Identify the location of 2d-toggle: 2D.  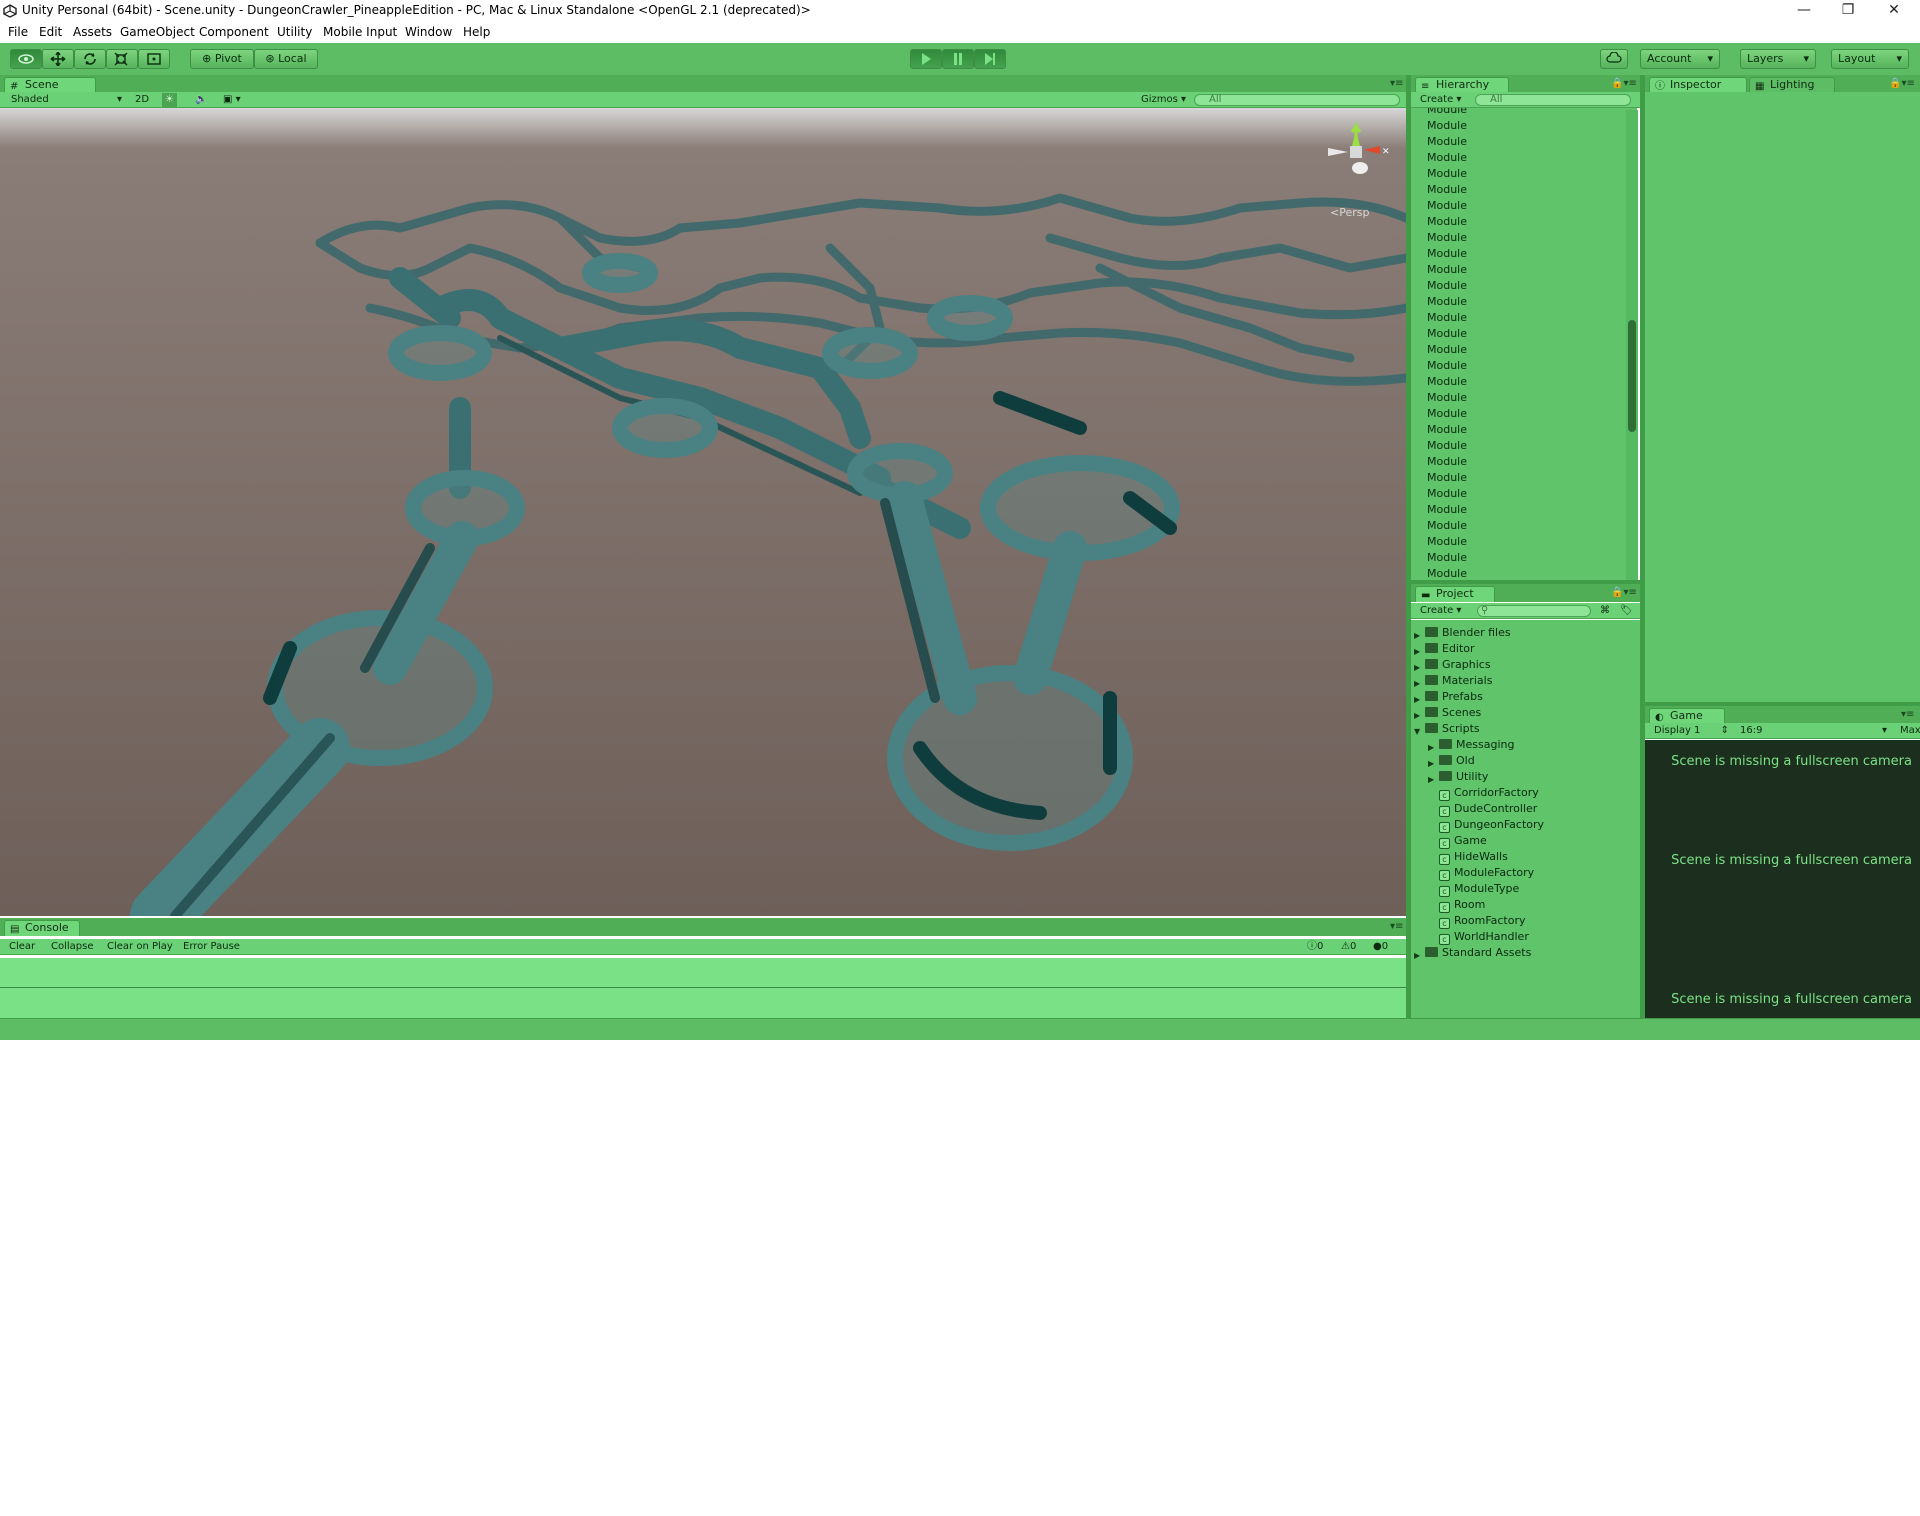
(142, 100).